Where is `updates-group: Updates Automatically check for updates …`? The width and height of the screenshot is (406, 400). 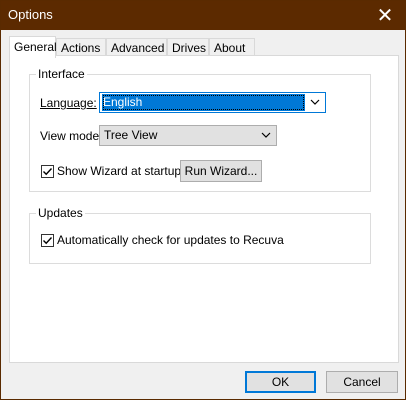
updates-group: Updates Automatically check for updates … is located at coordinates (200, 235).